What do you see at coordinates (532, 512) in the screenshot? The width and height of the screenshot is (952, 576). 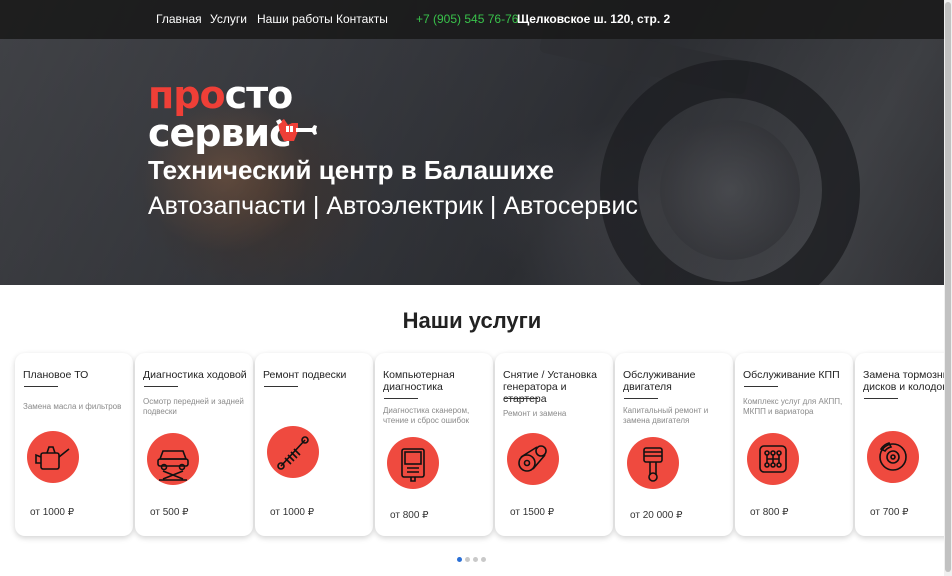 I see `card-price: от 1500 ₽` at bounding box center [532, 512].